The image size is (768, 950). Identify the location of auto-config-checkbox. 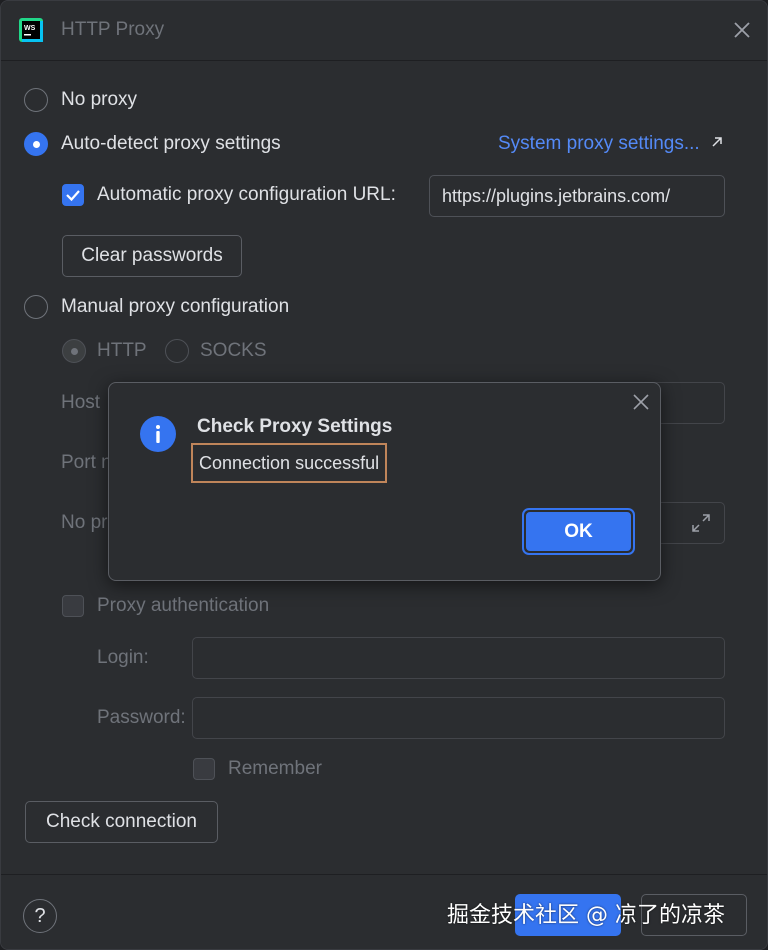
(73, 195).